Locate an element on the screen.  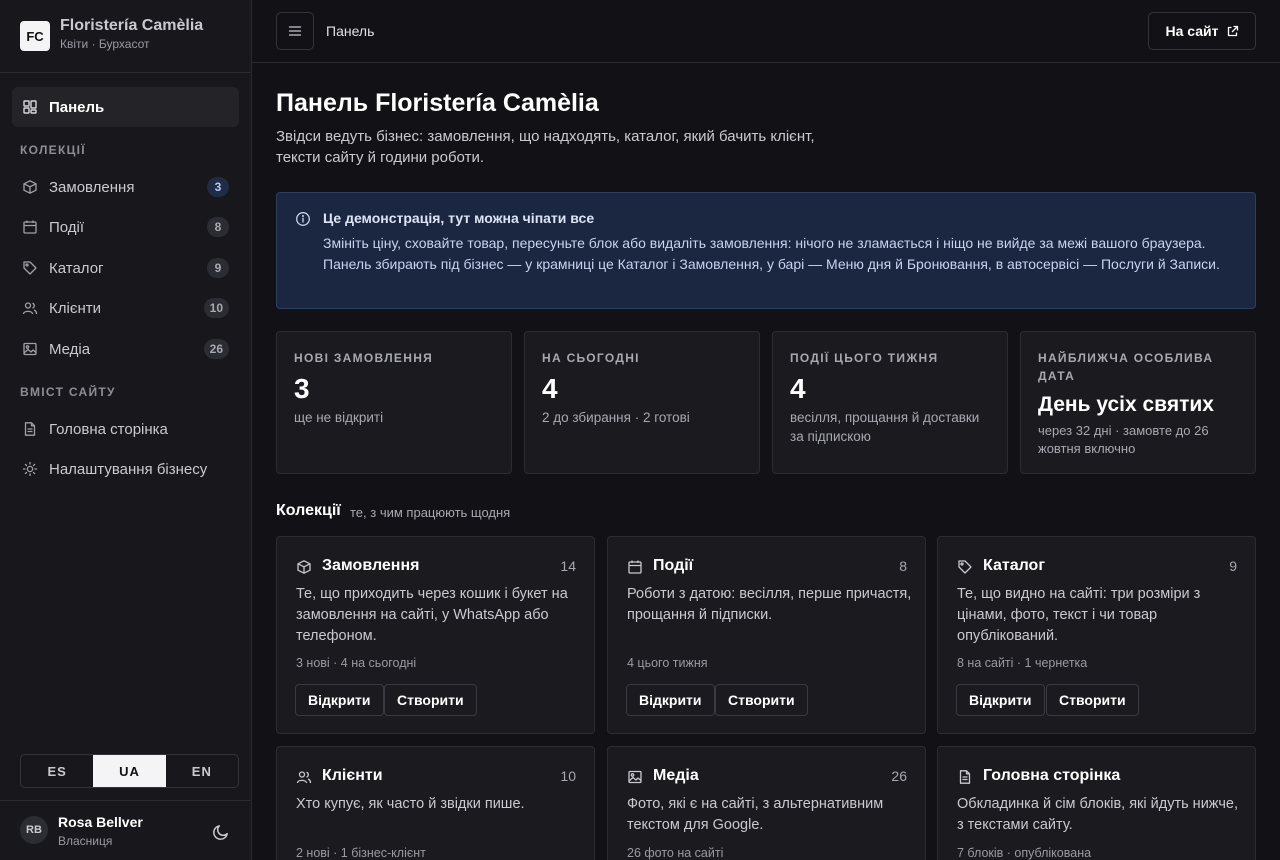
card-title: Каталог is located at coordinates (1014, 566).